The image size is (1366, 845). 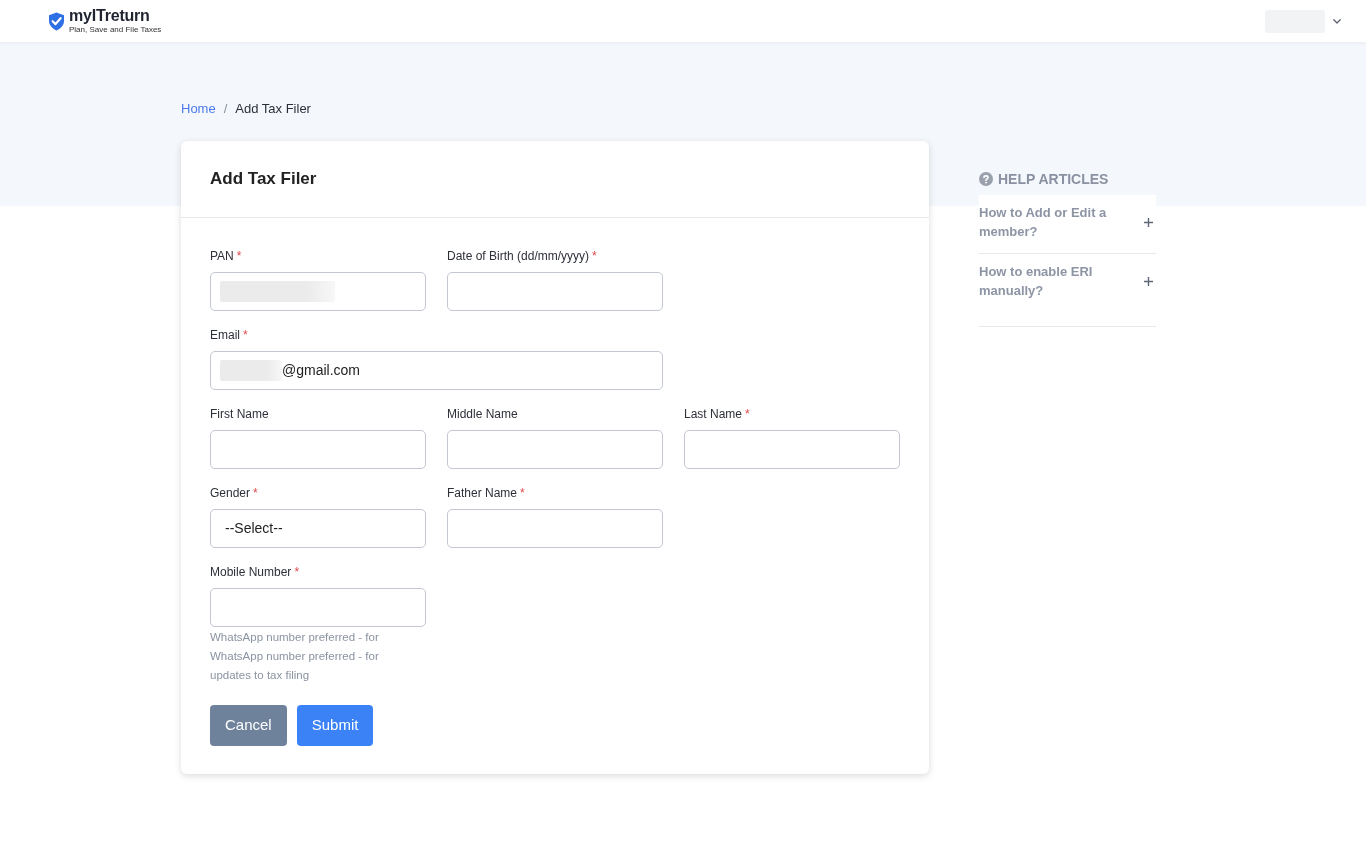 What do you see at coordinates (335, 725) in the screenshot?
I see `submit-button: Submit` at bounding box center [335, 725].